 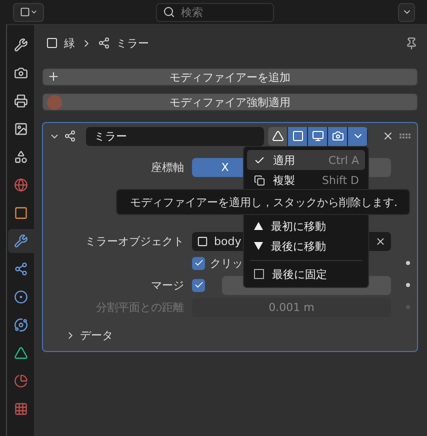 I want to click on tooltip: モディファイアーを適用し，スタックから削除します., so click(x=263, y=202).